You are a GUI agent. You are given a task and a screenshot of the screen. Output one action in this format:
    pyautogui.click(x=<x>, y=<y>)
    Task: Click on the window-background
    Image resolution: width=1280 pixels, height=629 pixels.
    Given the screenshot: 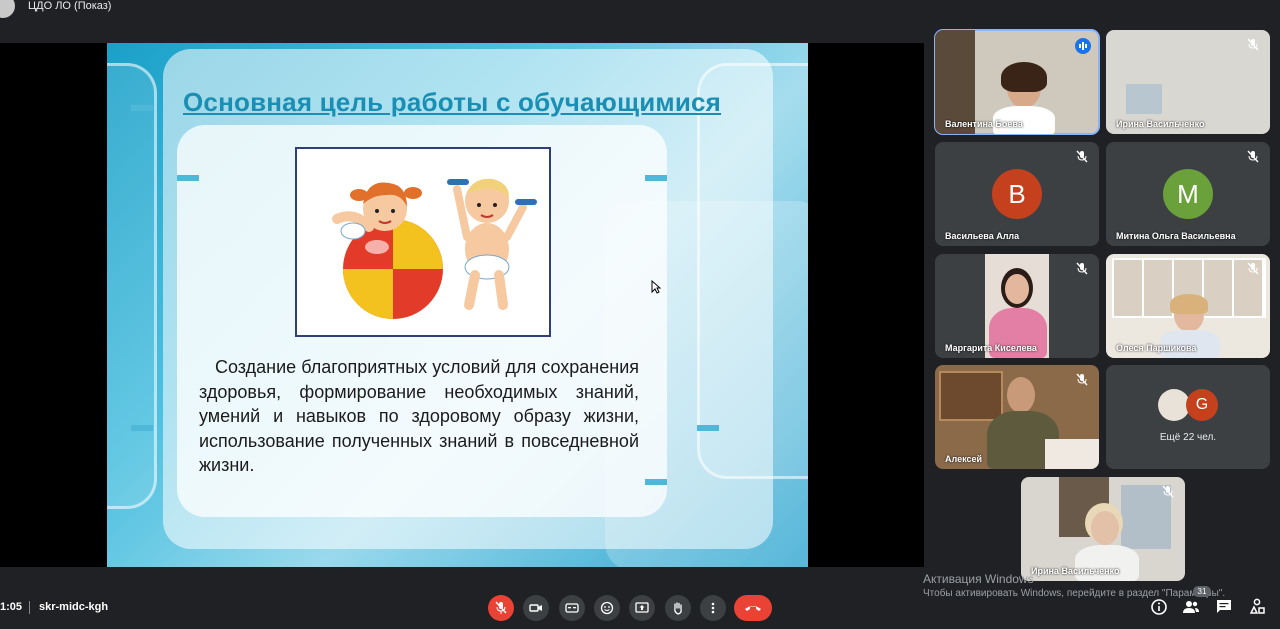 What is the action you would take?
    pyautogui.click(x=1144, y=99)
    